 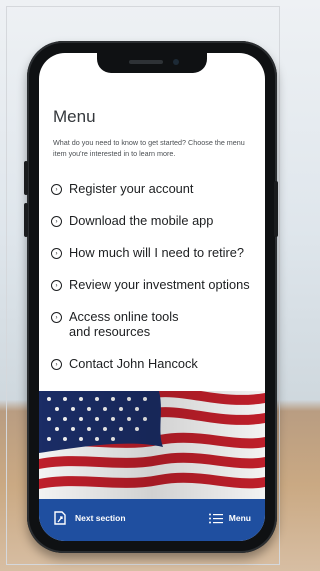 I want to click on menu-button-label: Menu, so click(x=239, y=518).